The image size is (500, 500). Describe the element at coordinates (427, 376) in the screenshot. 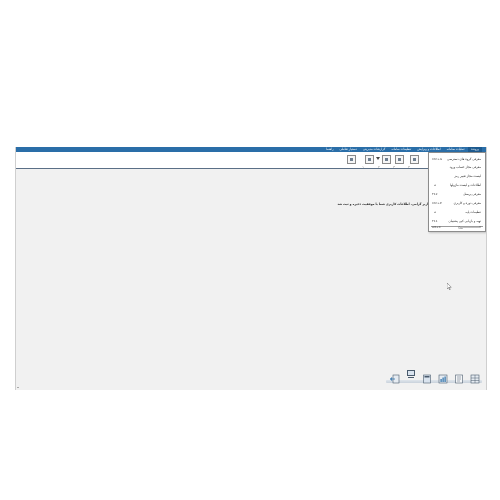

I see `dock-calculator-icon` at that location.